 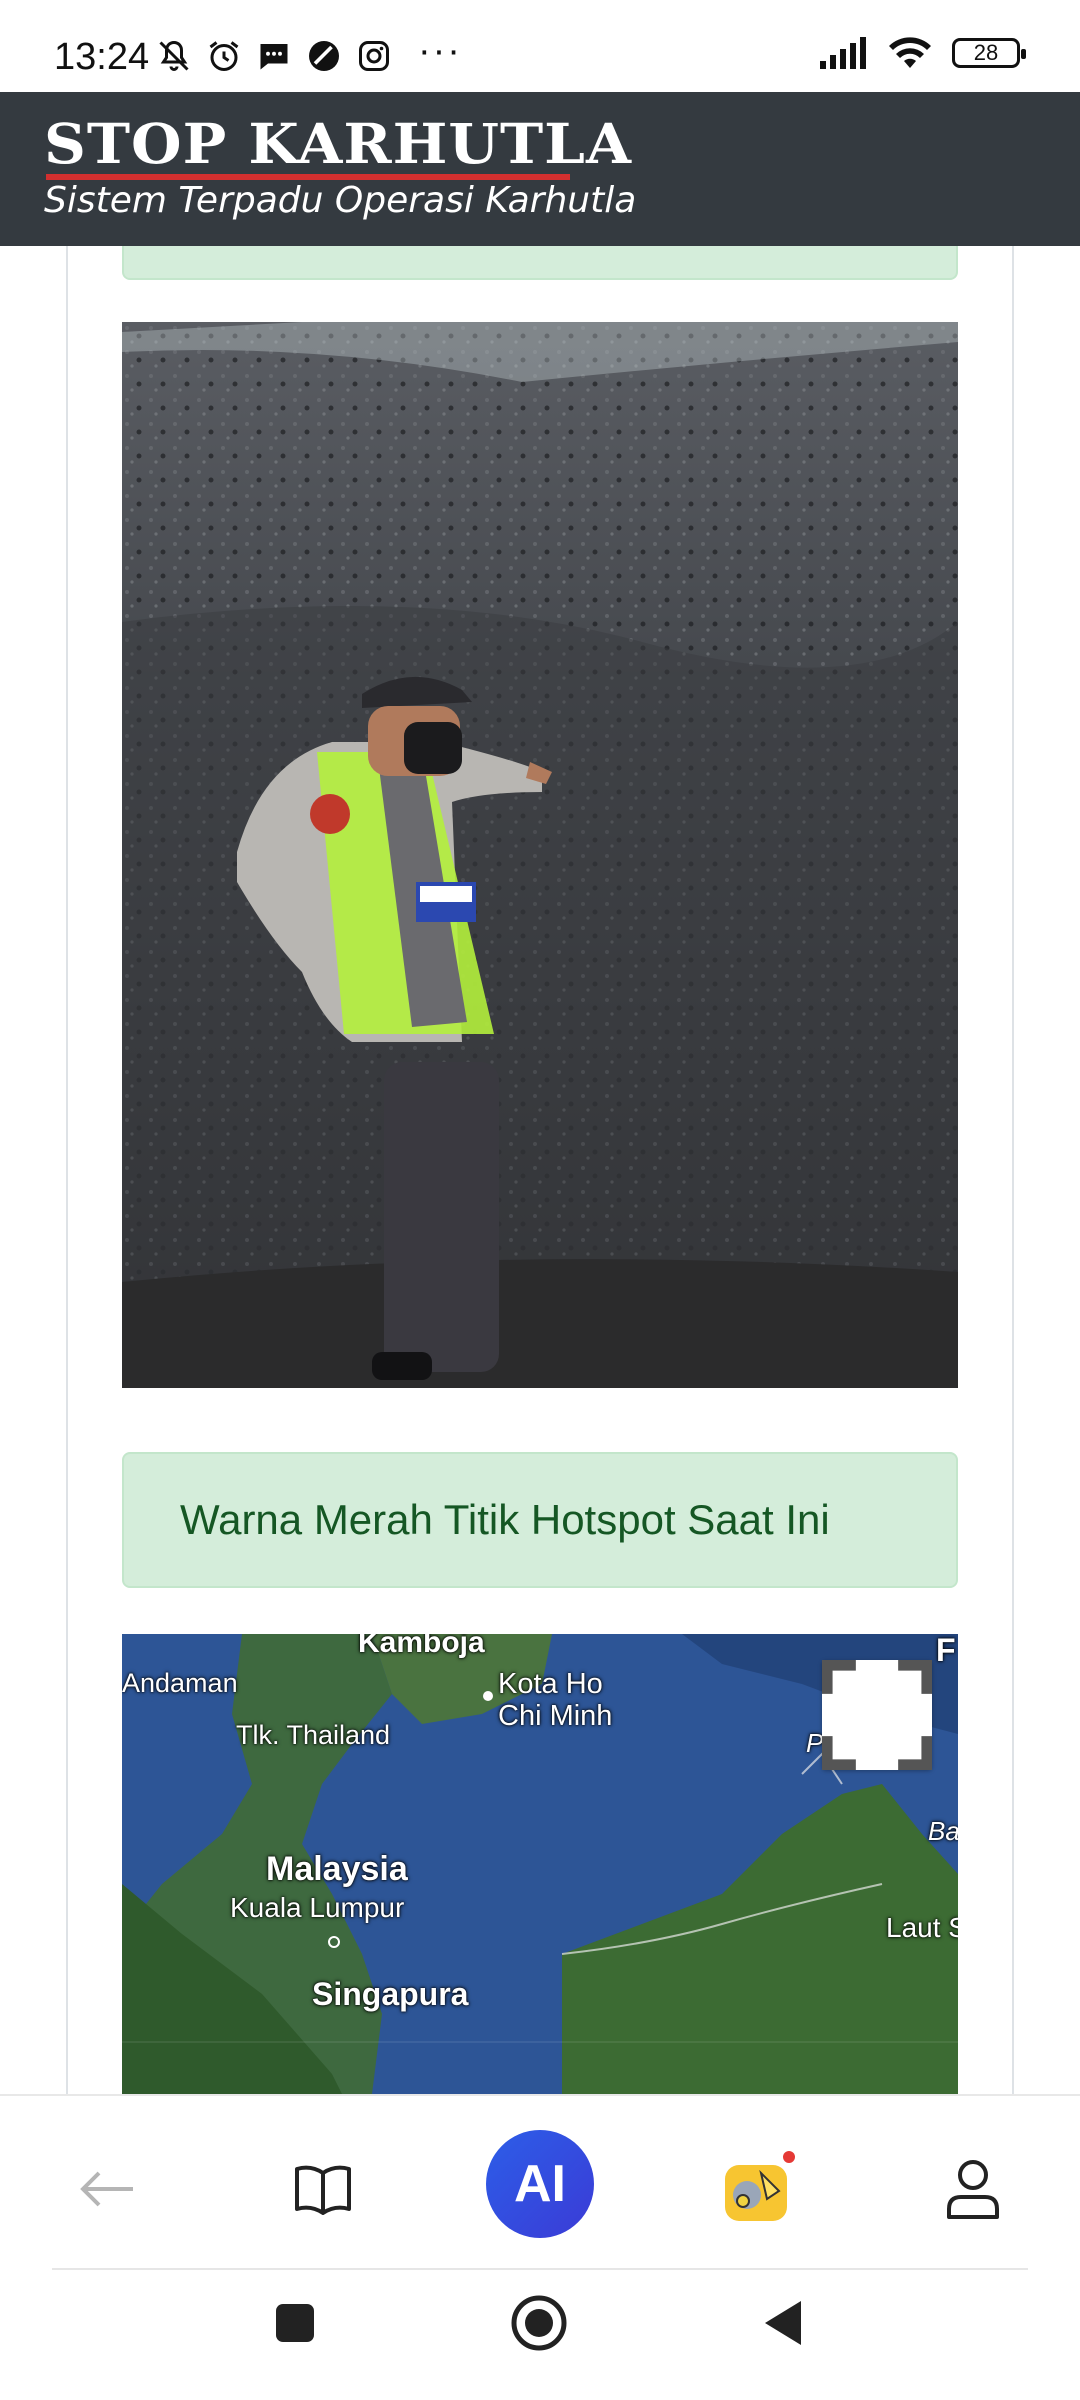 I want to click on hotspot-alert: Warna Merah Titik Hotspot Saat Ini, so click(x=540, y=1520).